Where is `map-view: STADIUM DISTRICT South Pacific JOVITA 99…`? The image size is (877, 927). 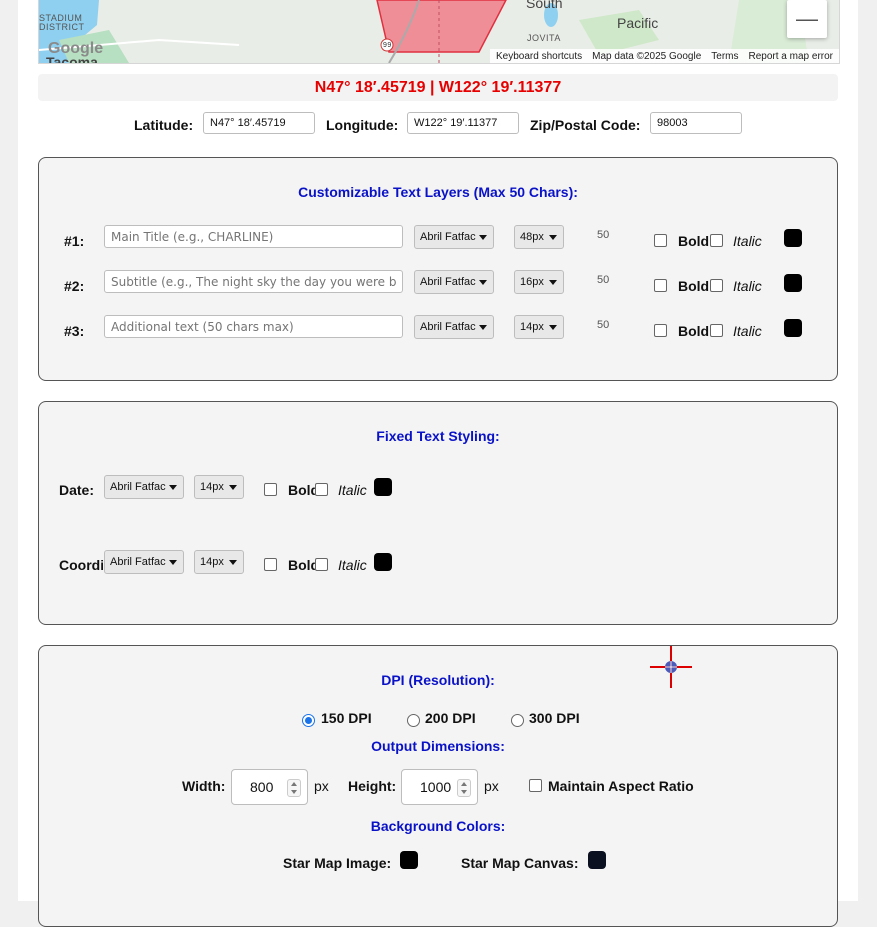 map-view: STADIUM DISTRICT South Pacific JOVITA 99… is located at coordinates (439, 32).